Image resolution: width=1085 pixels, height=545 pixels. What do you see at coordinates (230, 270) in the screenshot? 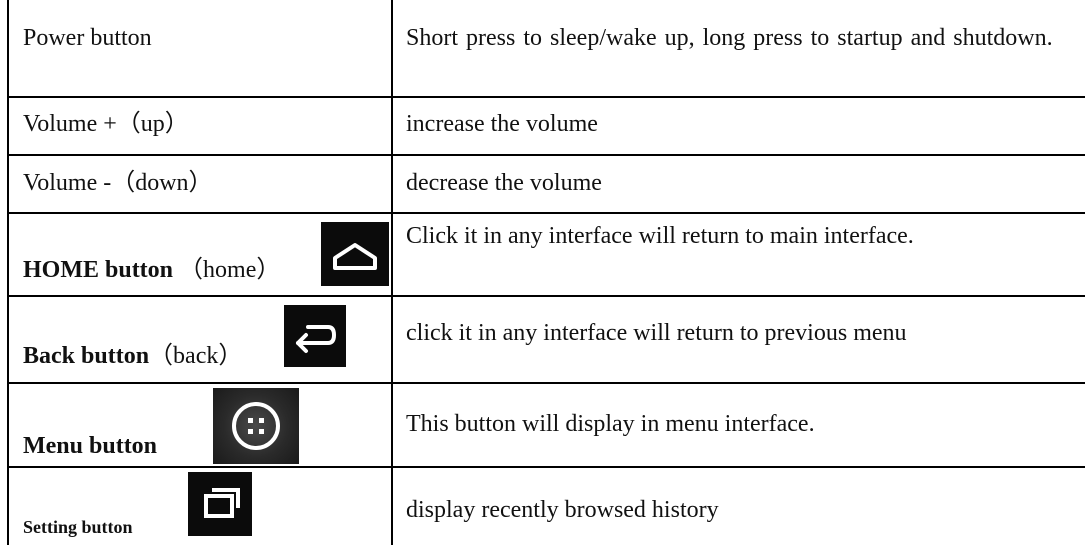
I see `home-button-suffix: （home）` at bounding box center [230, 270].